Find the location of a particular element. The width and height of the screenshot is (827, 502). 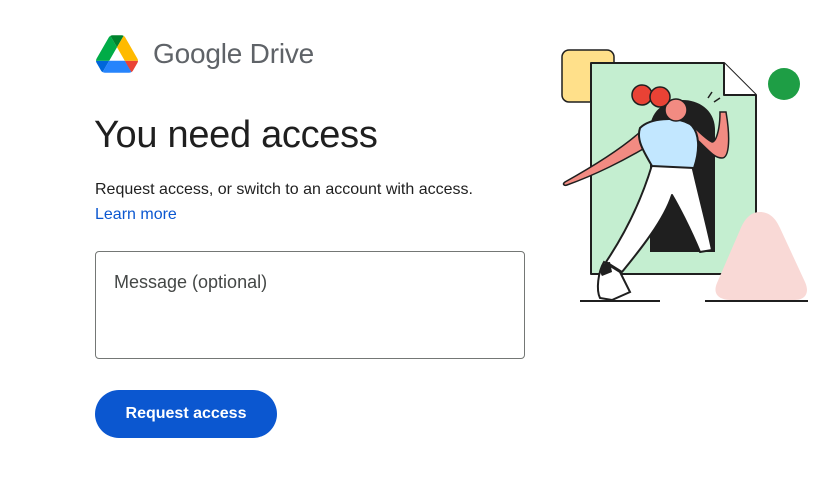

google-drive-logo: Google Drive is located at coordinates (205, 54).